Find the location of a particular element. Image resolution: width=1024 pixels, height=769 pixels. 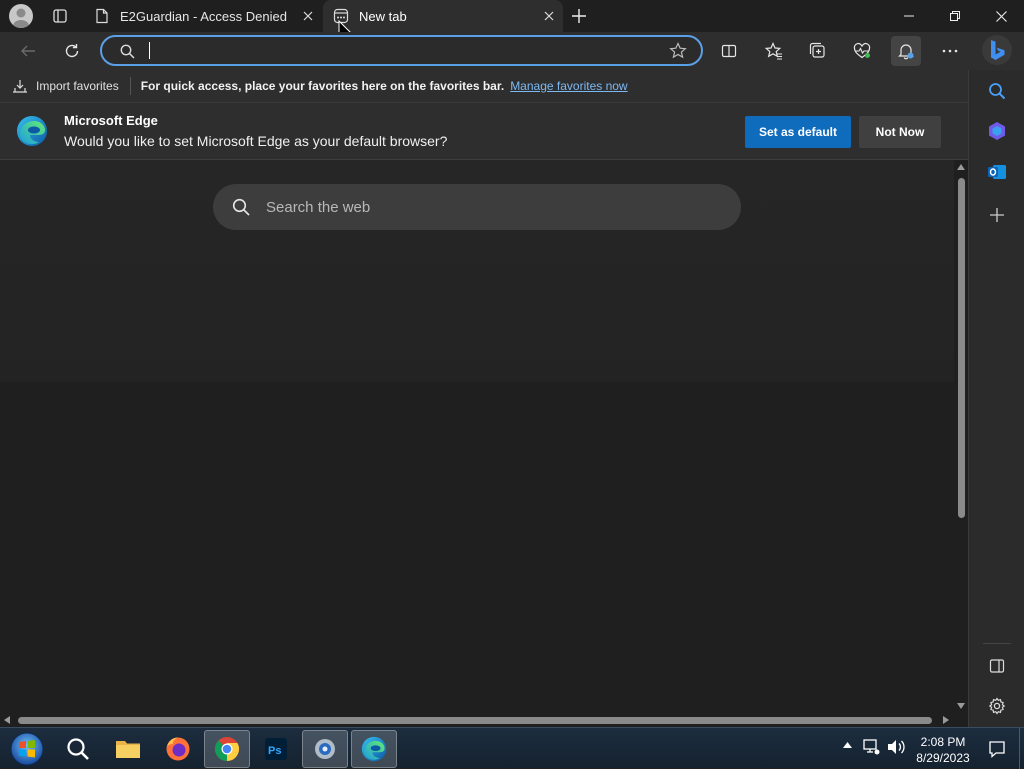

web-search-box is located at coordinates (477, 207).